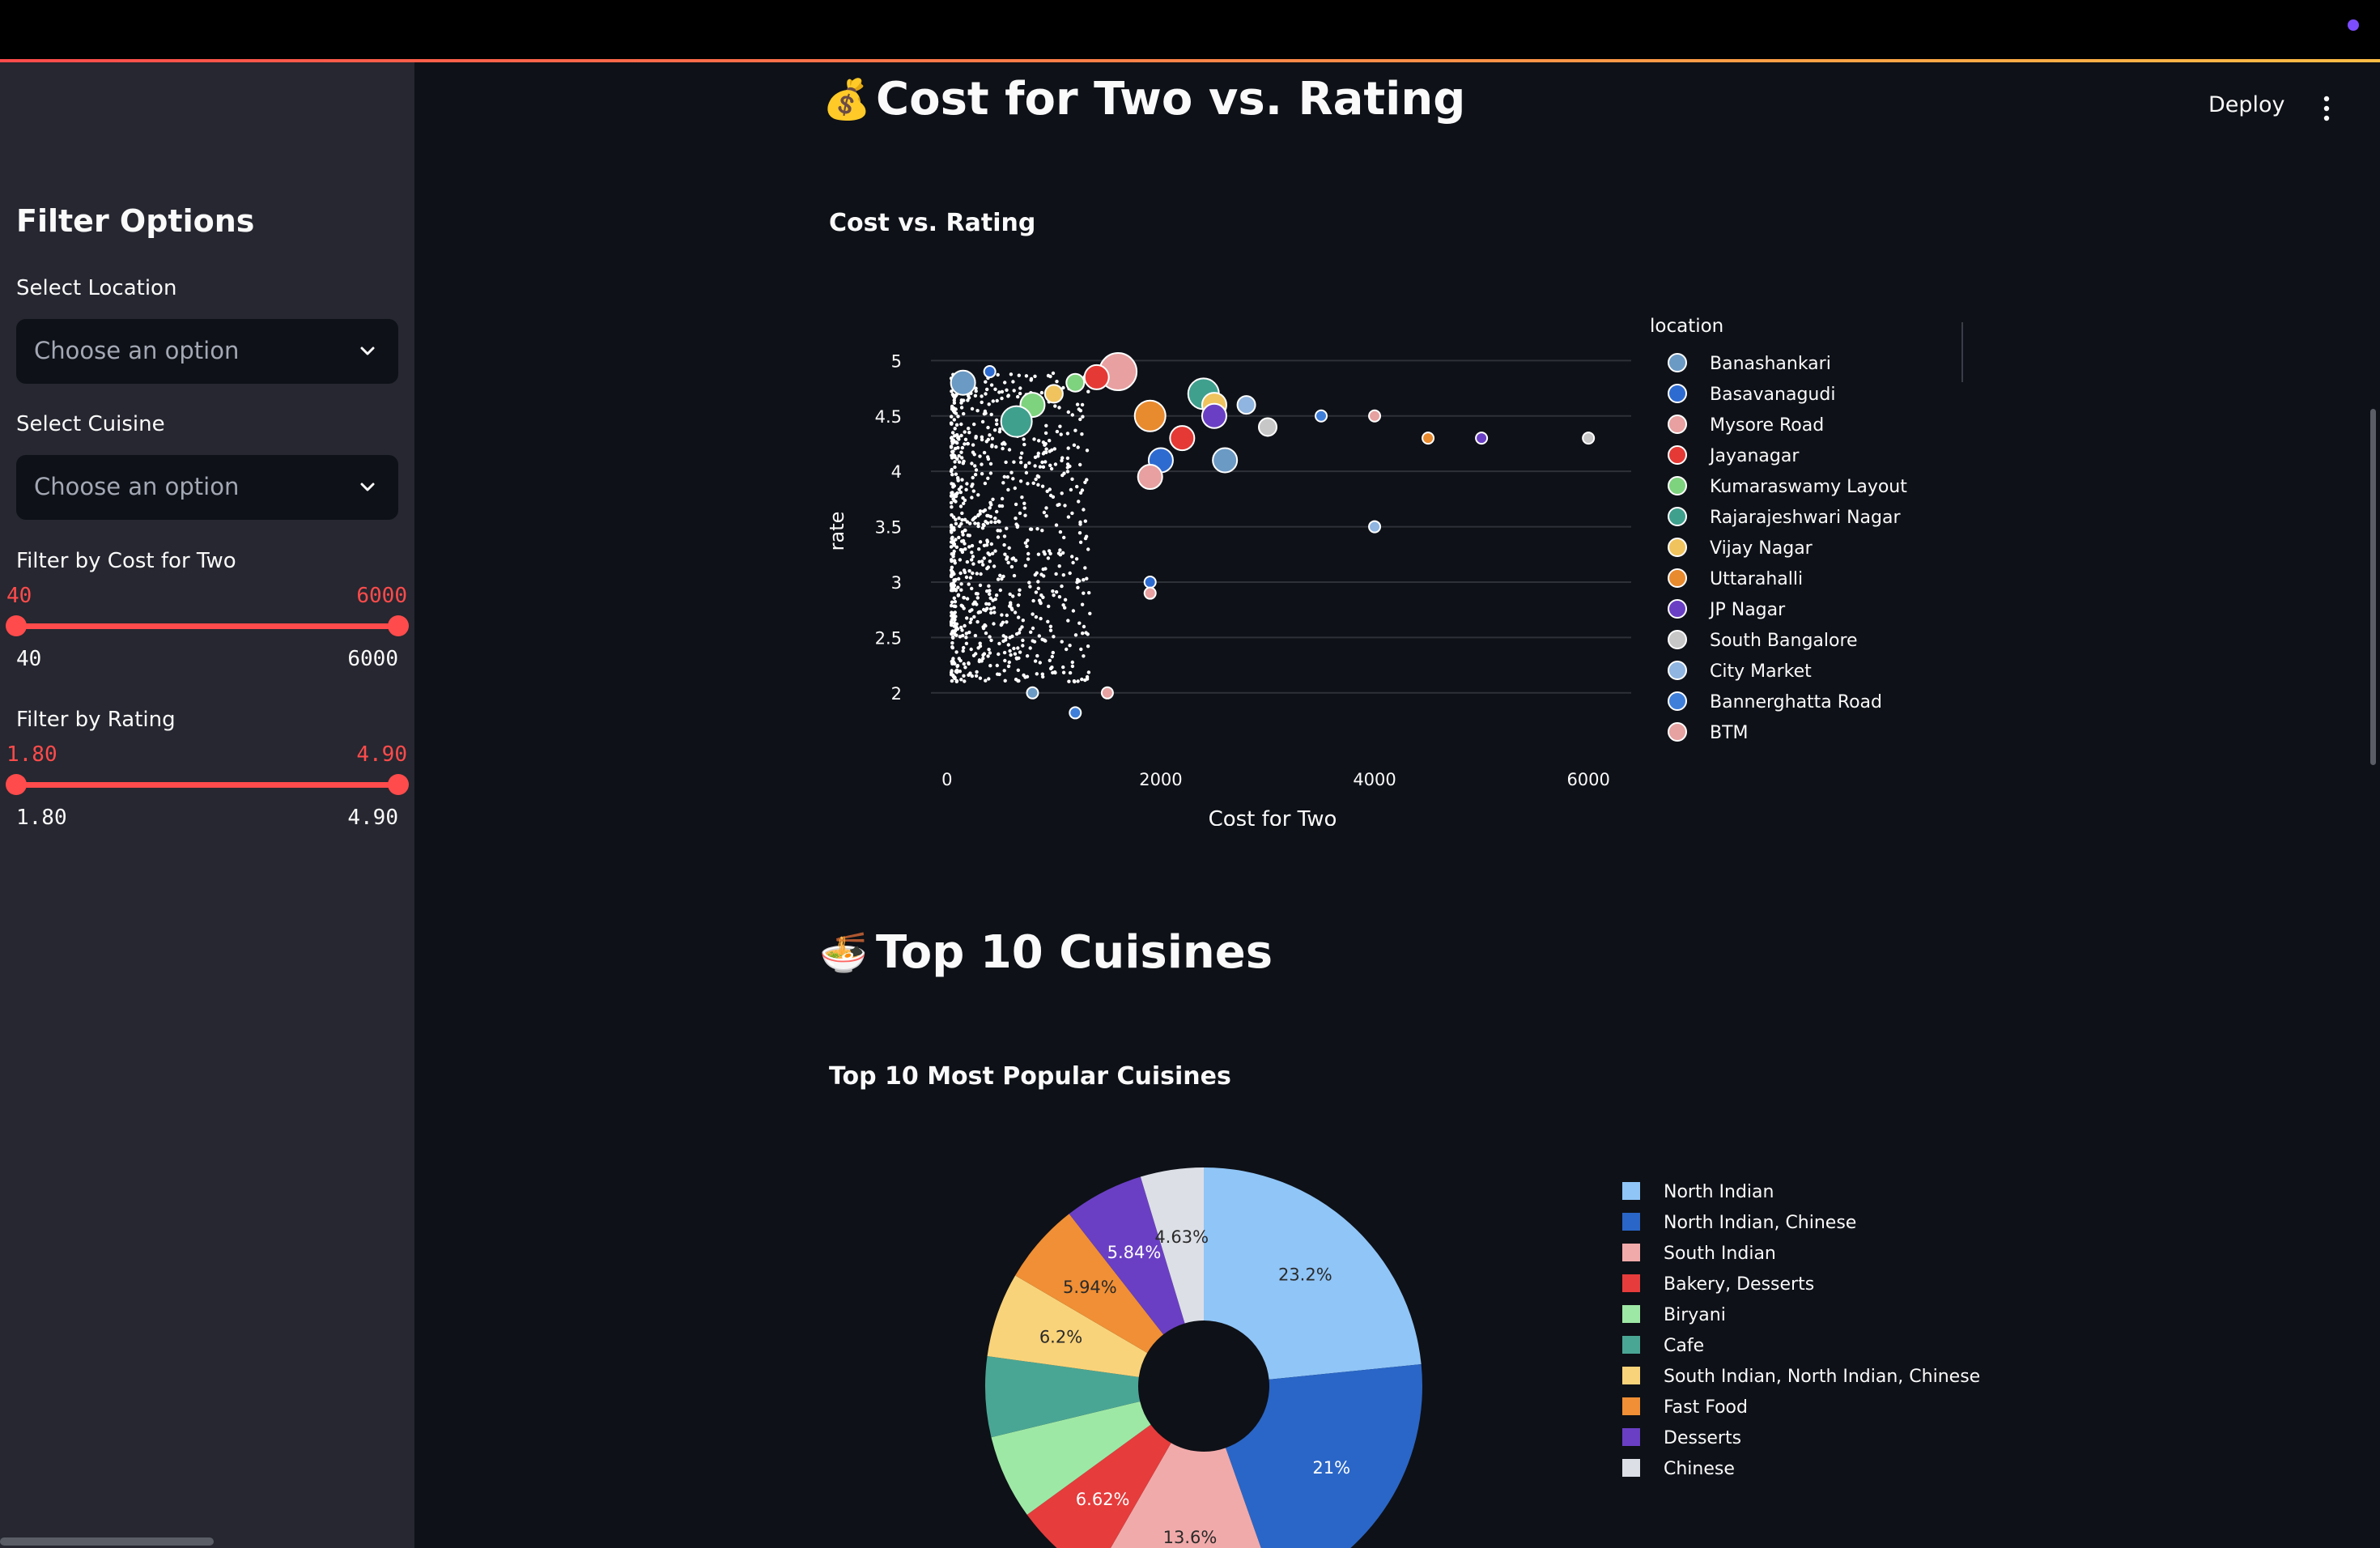 This screenshot has height=1548, width=2380. Describe the element at coordinates (207, 785) in the screenshot. I see `rating-slider-track` at that location.